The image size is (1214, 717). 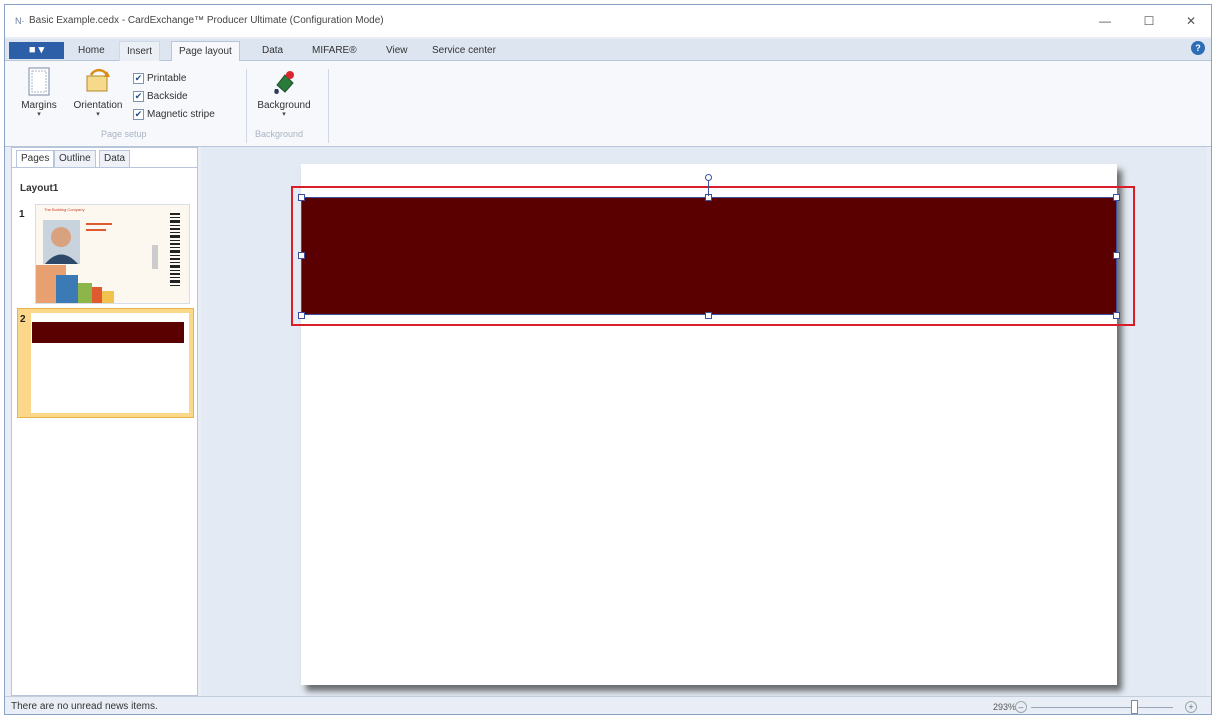 What do you see at coordinates (115, 158) in the screenshot?
I see `tab-pane-data: Data` at bounding box center [115, 158].